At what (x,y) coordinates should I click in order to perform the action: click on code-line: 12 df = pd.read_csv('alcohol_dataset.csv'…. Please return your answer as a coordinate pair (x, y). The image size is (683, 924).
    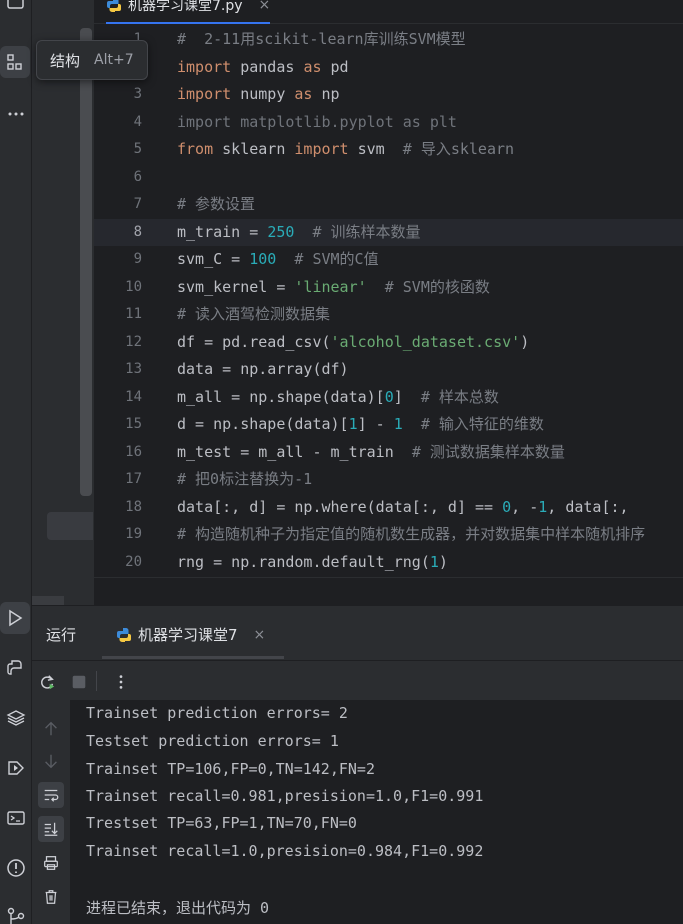
    Looking at the image, I should click on (388, 343).